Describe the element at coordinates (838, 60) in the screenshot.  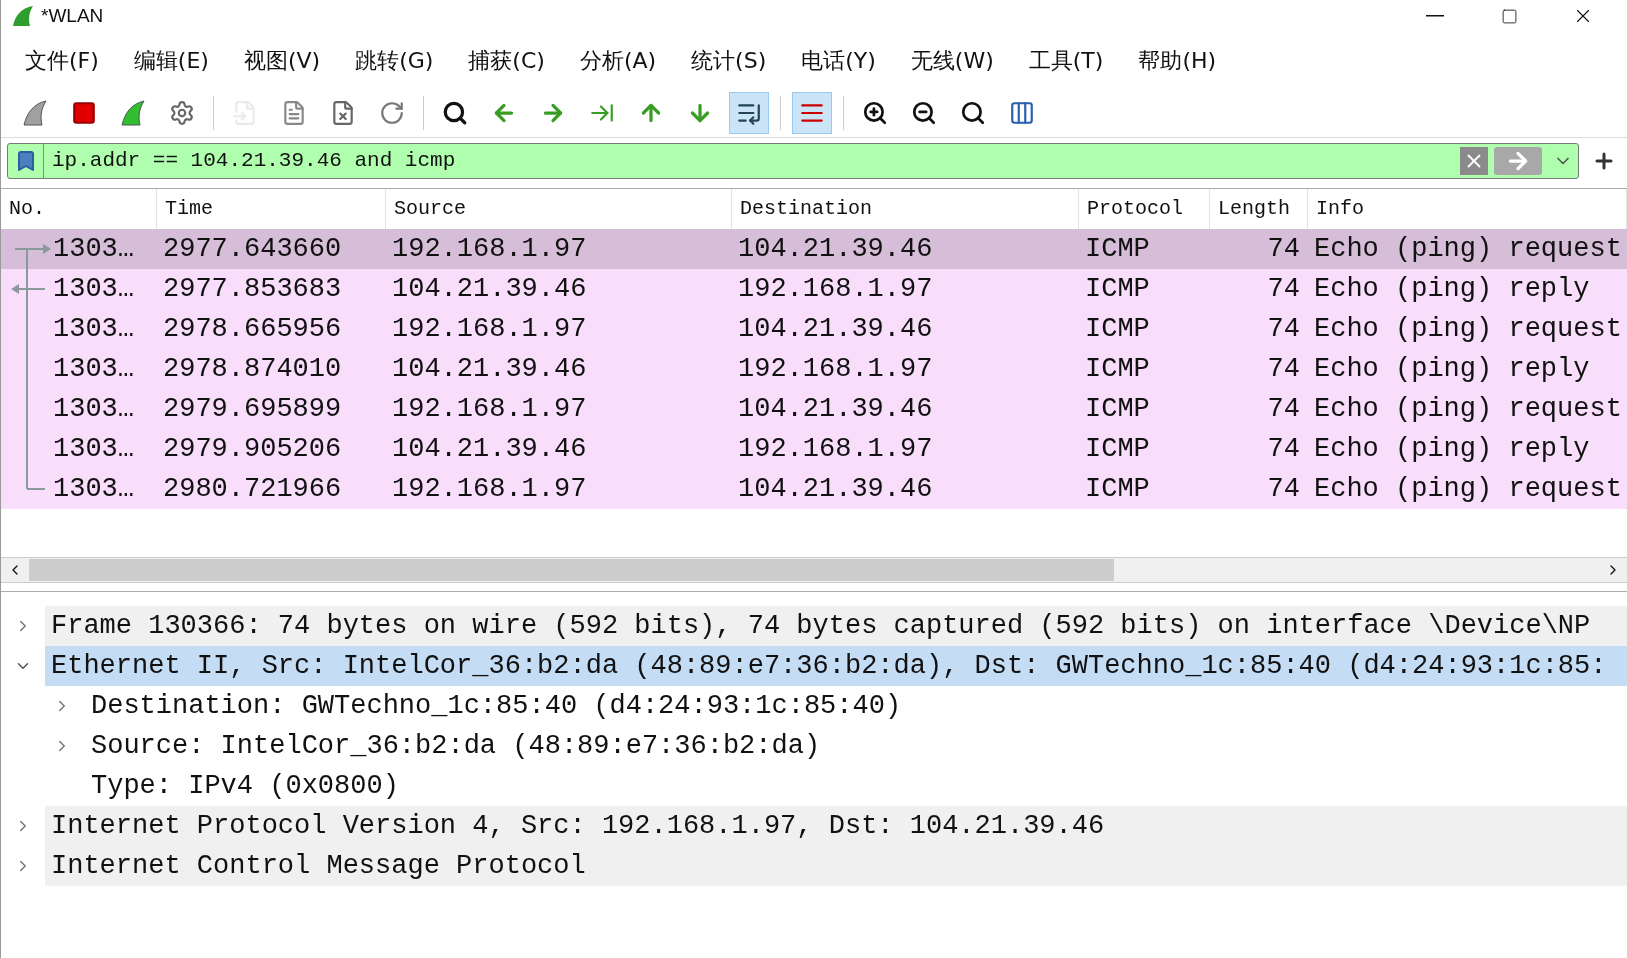
I see `menu-item: 电话(Y)` at that location.